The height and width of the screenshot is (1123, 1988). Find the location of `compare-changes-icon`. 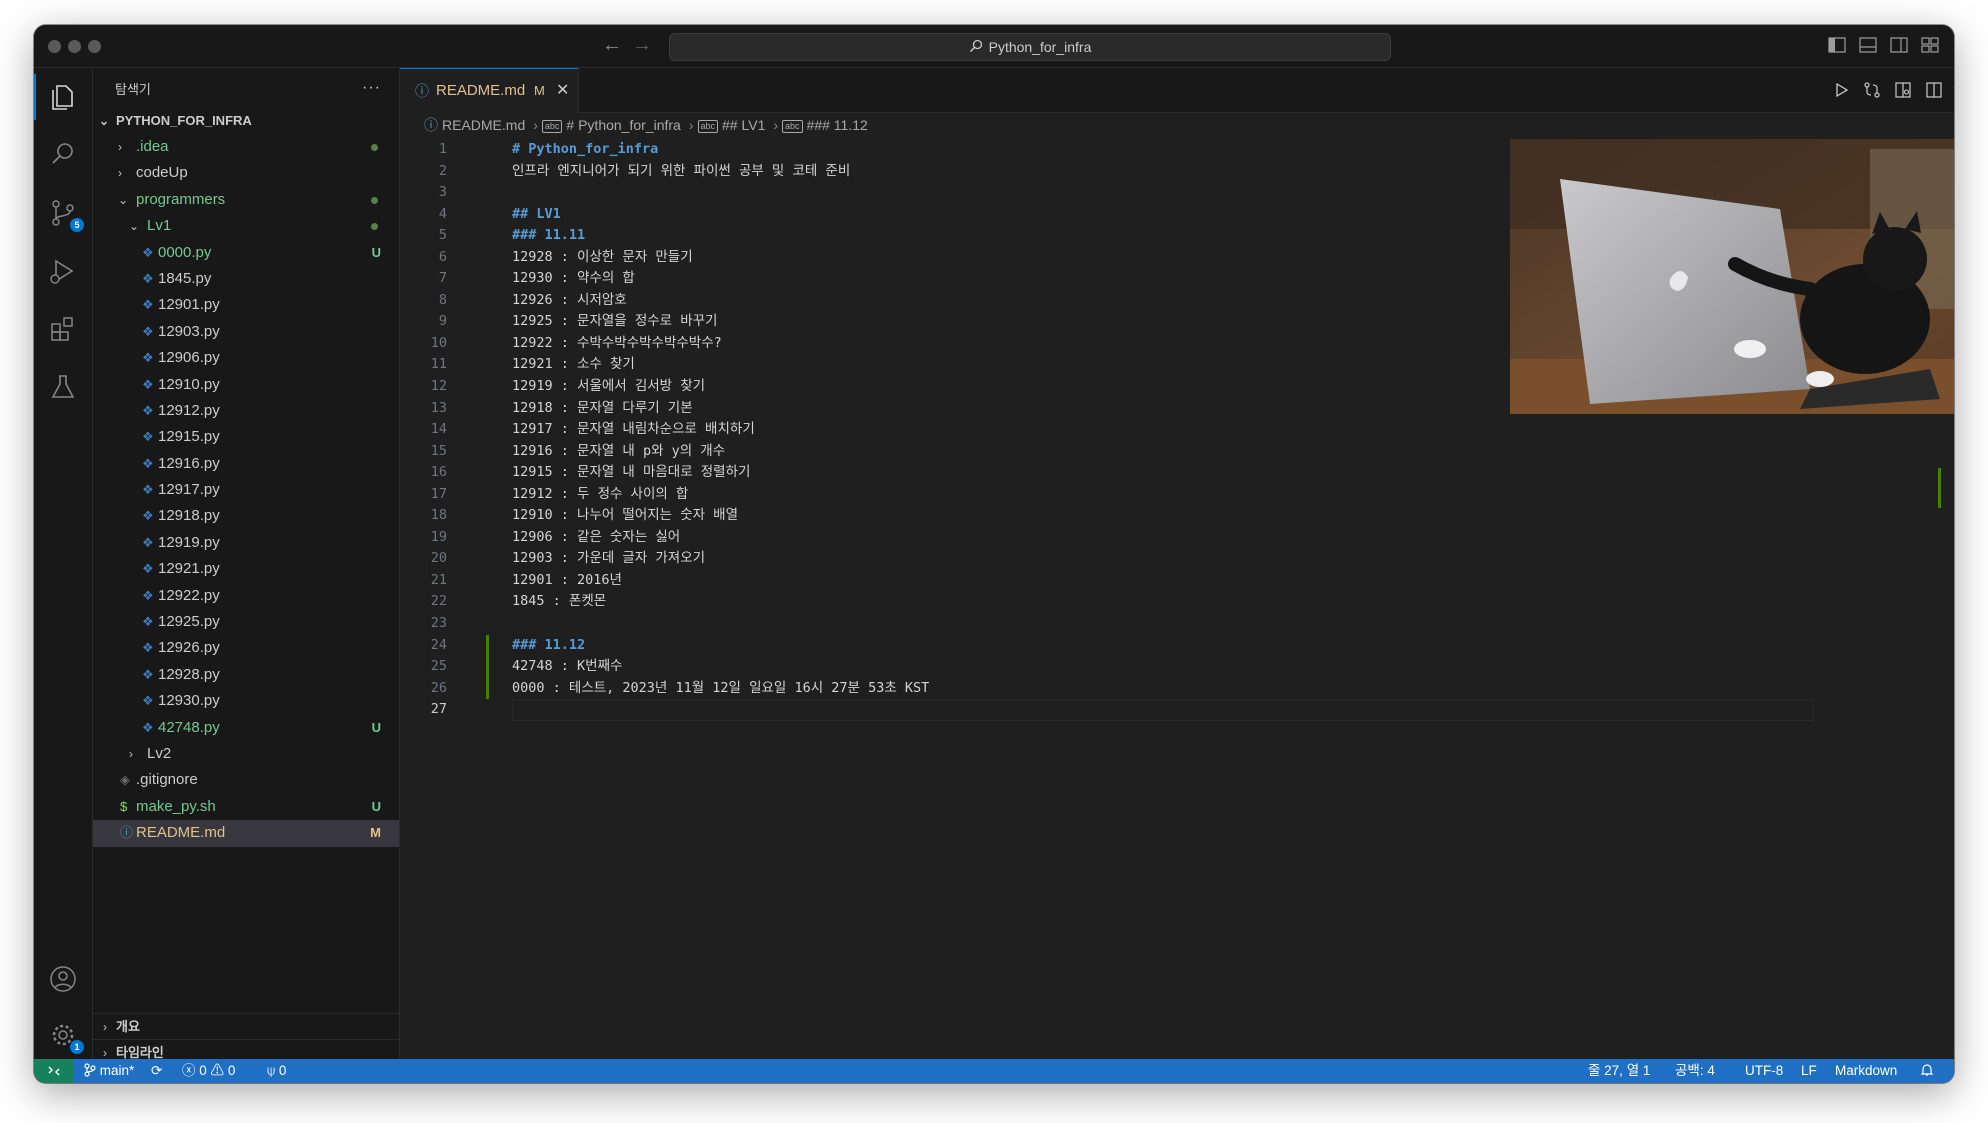

compare-changes-icon is located at coordinates (1872, 90).